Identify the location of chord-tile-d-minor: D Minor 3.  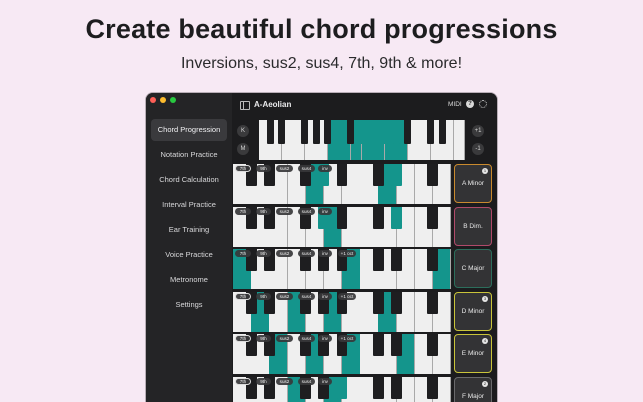
(473, 311).